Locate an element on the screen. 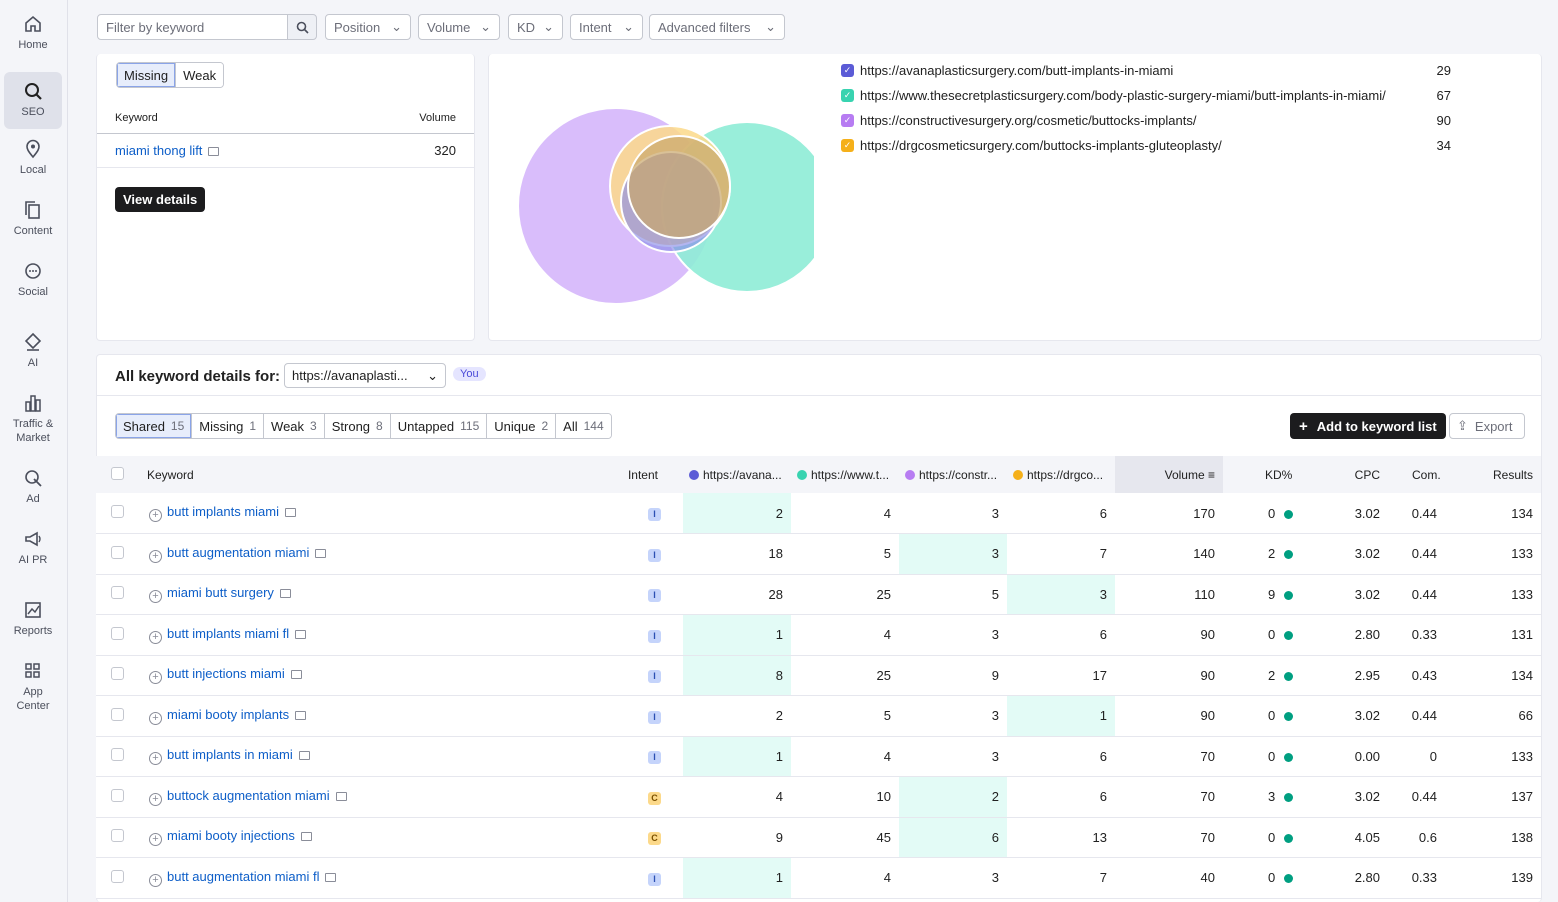 The height and width of the screenshot is (902, 1558). keyword-link: miami butt surgery is located at coordinates (220, 592).